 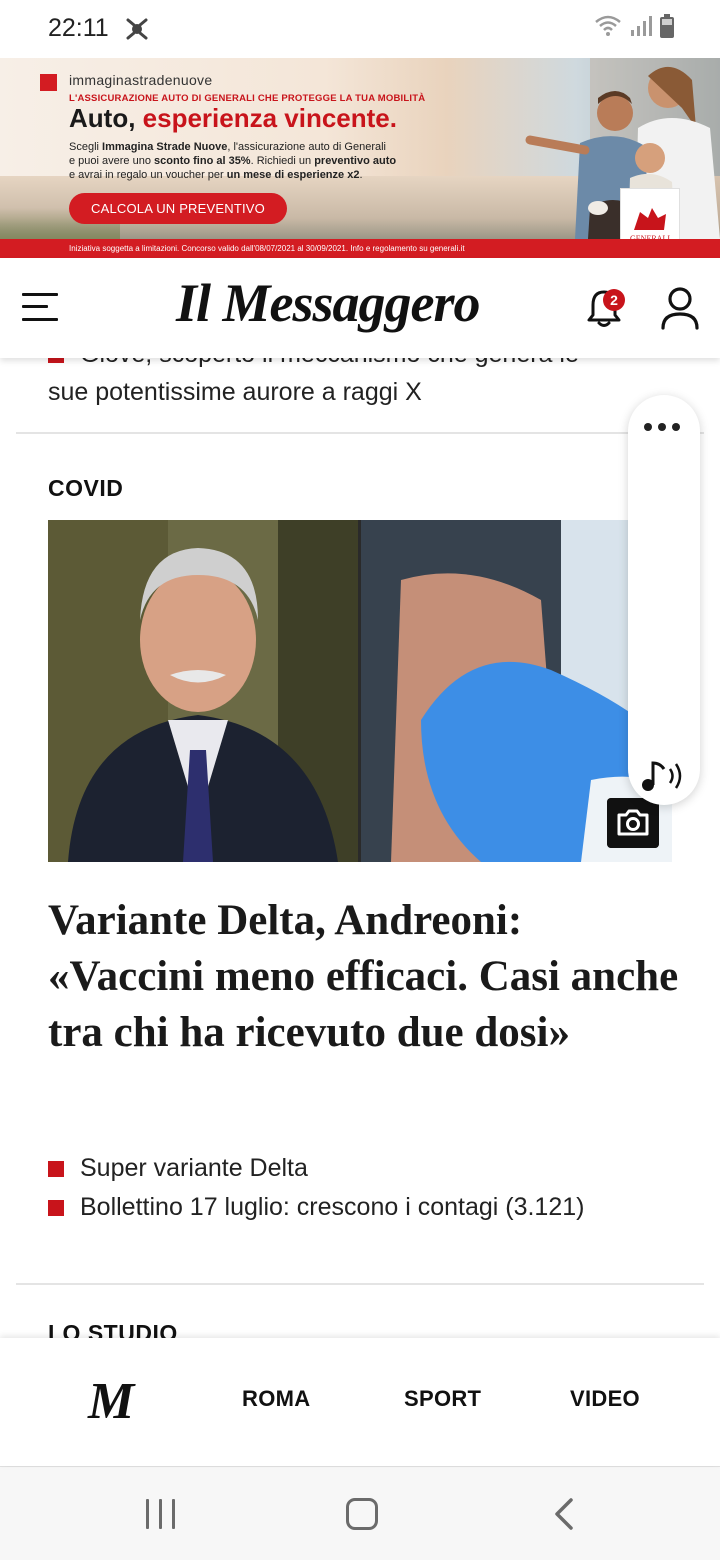 What do you see at coordinates (605, 1399) in the screenshot?
I see `nav-video: VIDEO` at bounding box center [605, 1399].